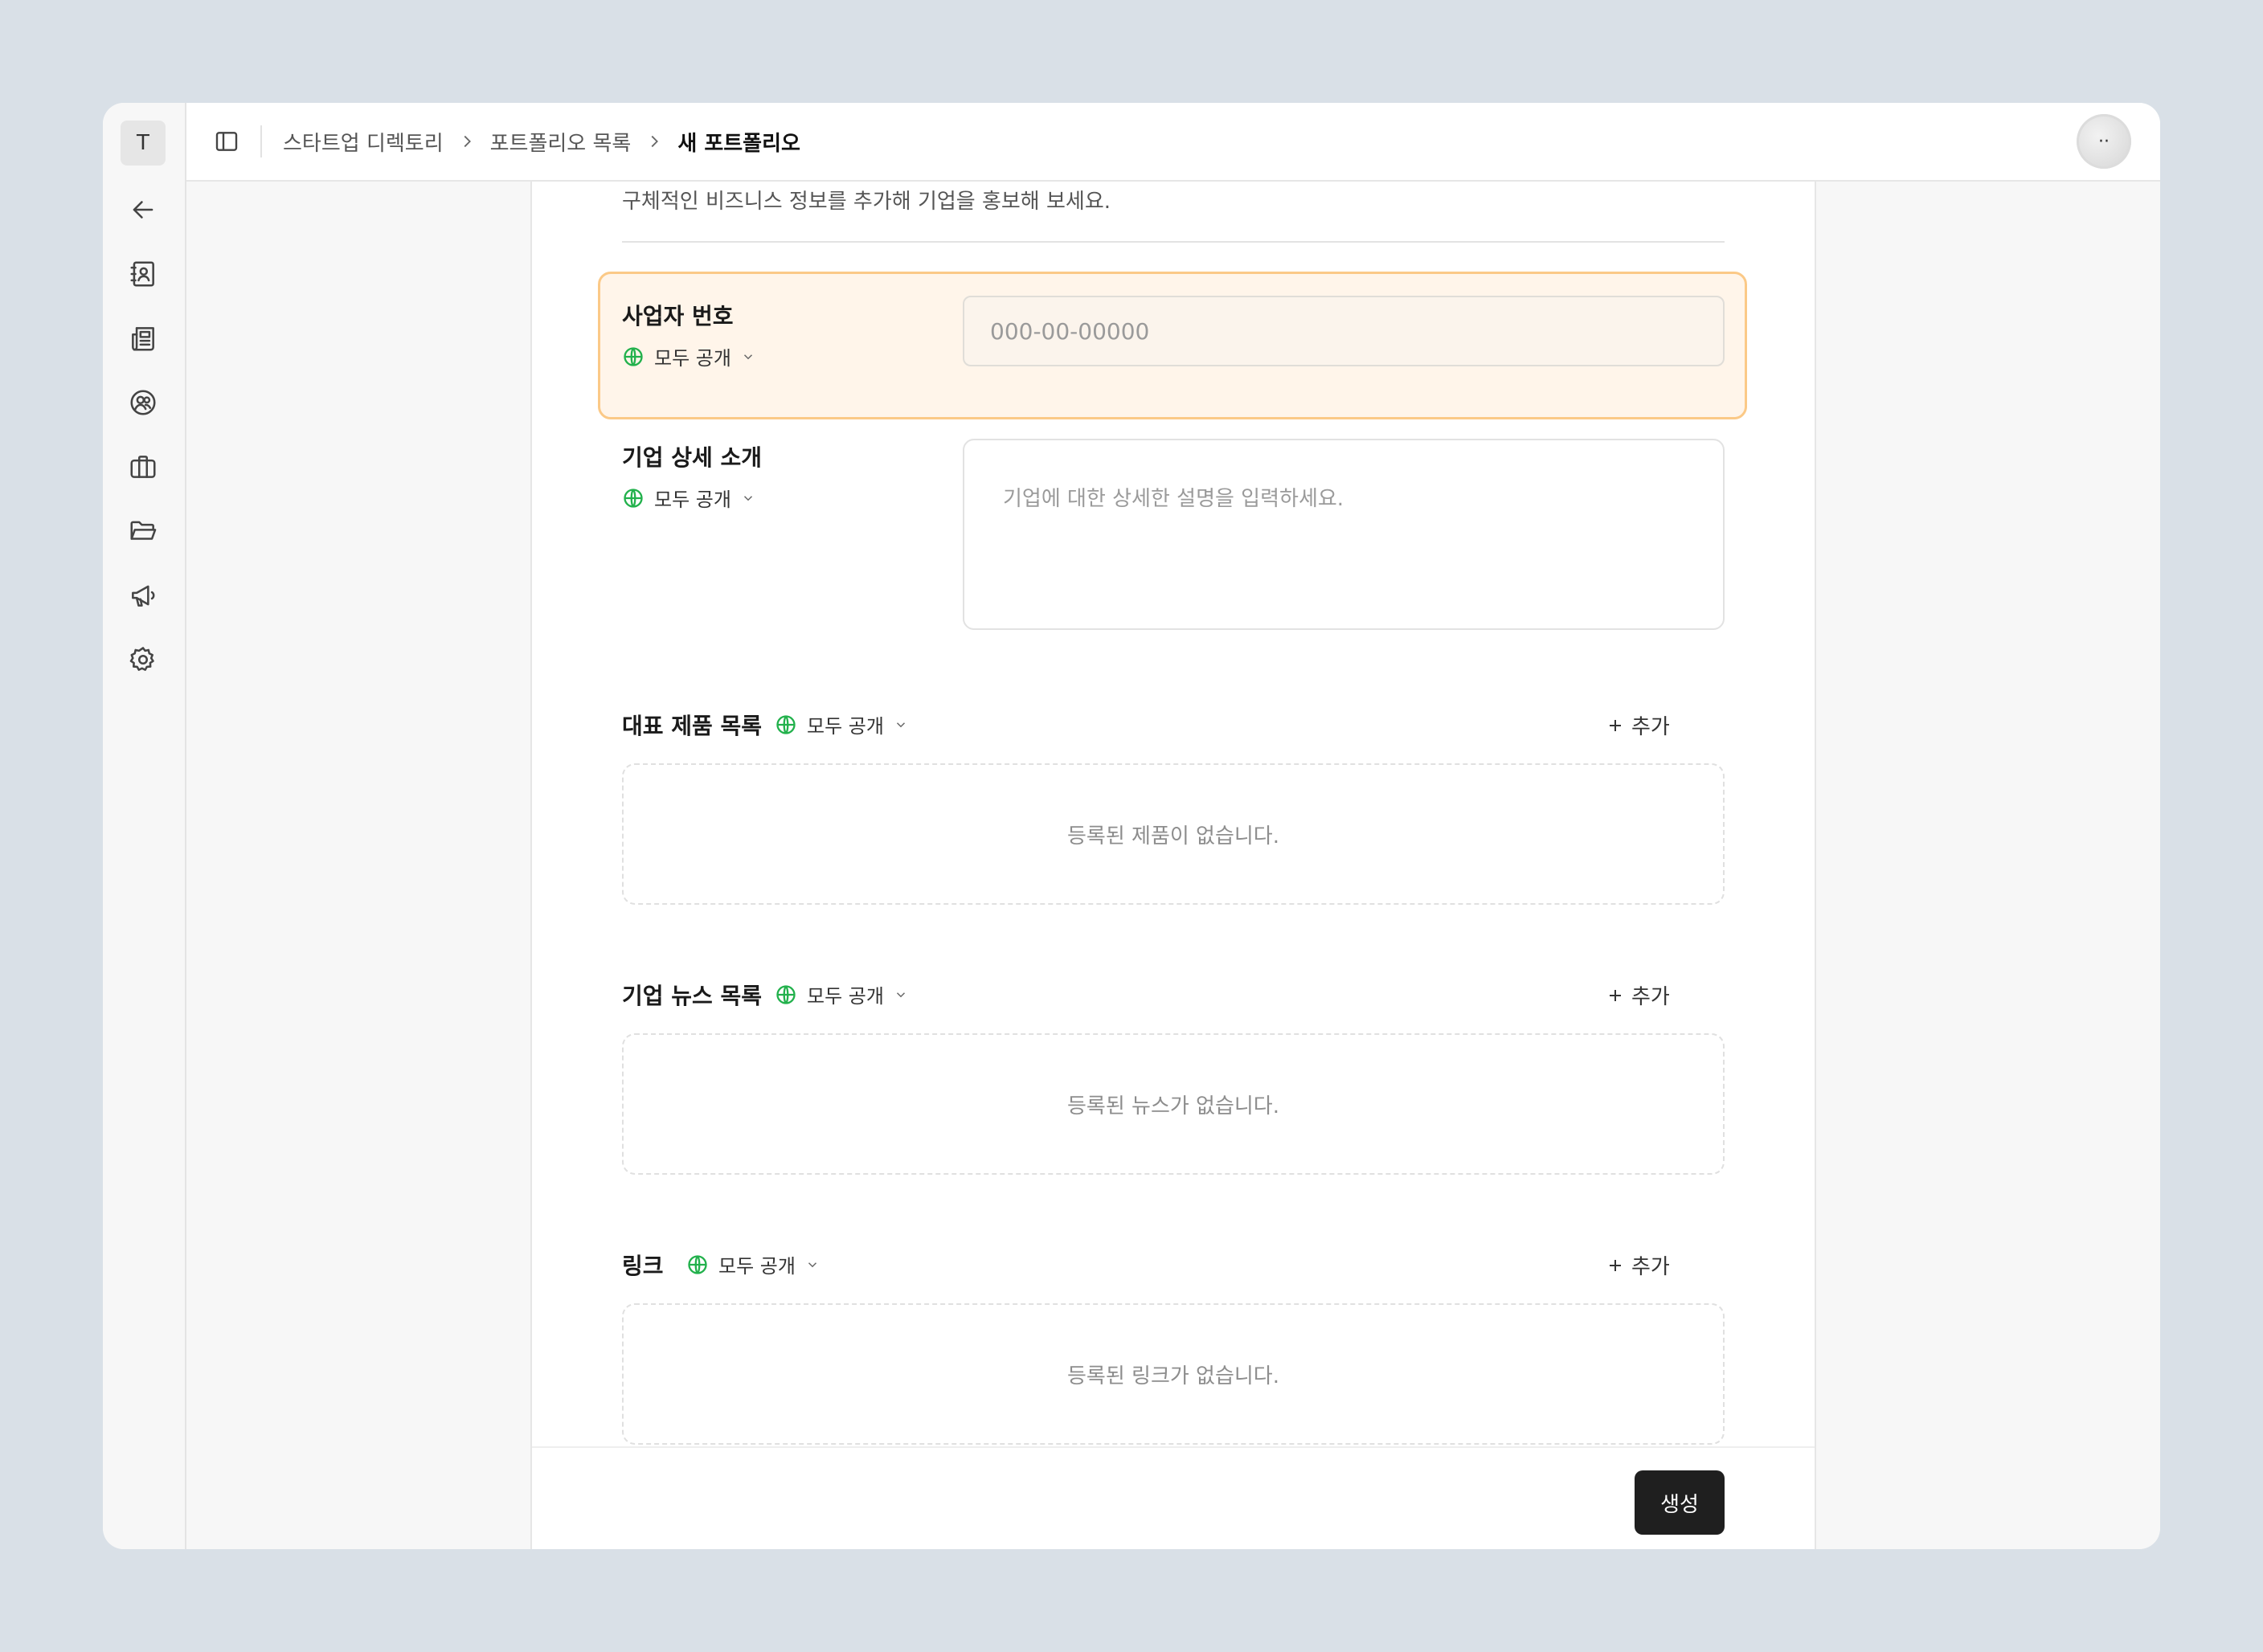 The image size is (2263, 1652). What do you see at coordinates (261, 141) in the screenshot?
I see `header-divider` at bounding box center [261, 141].